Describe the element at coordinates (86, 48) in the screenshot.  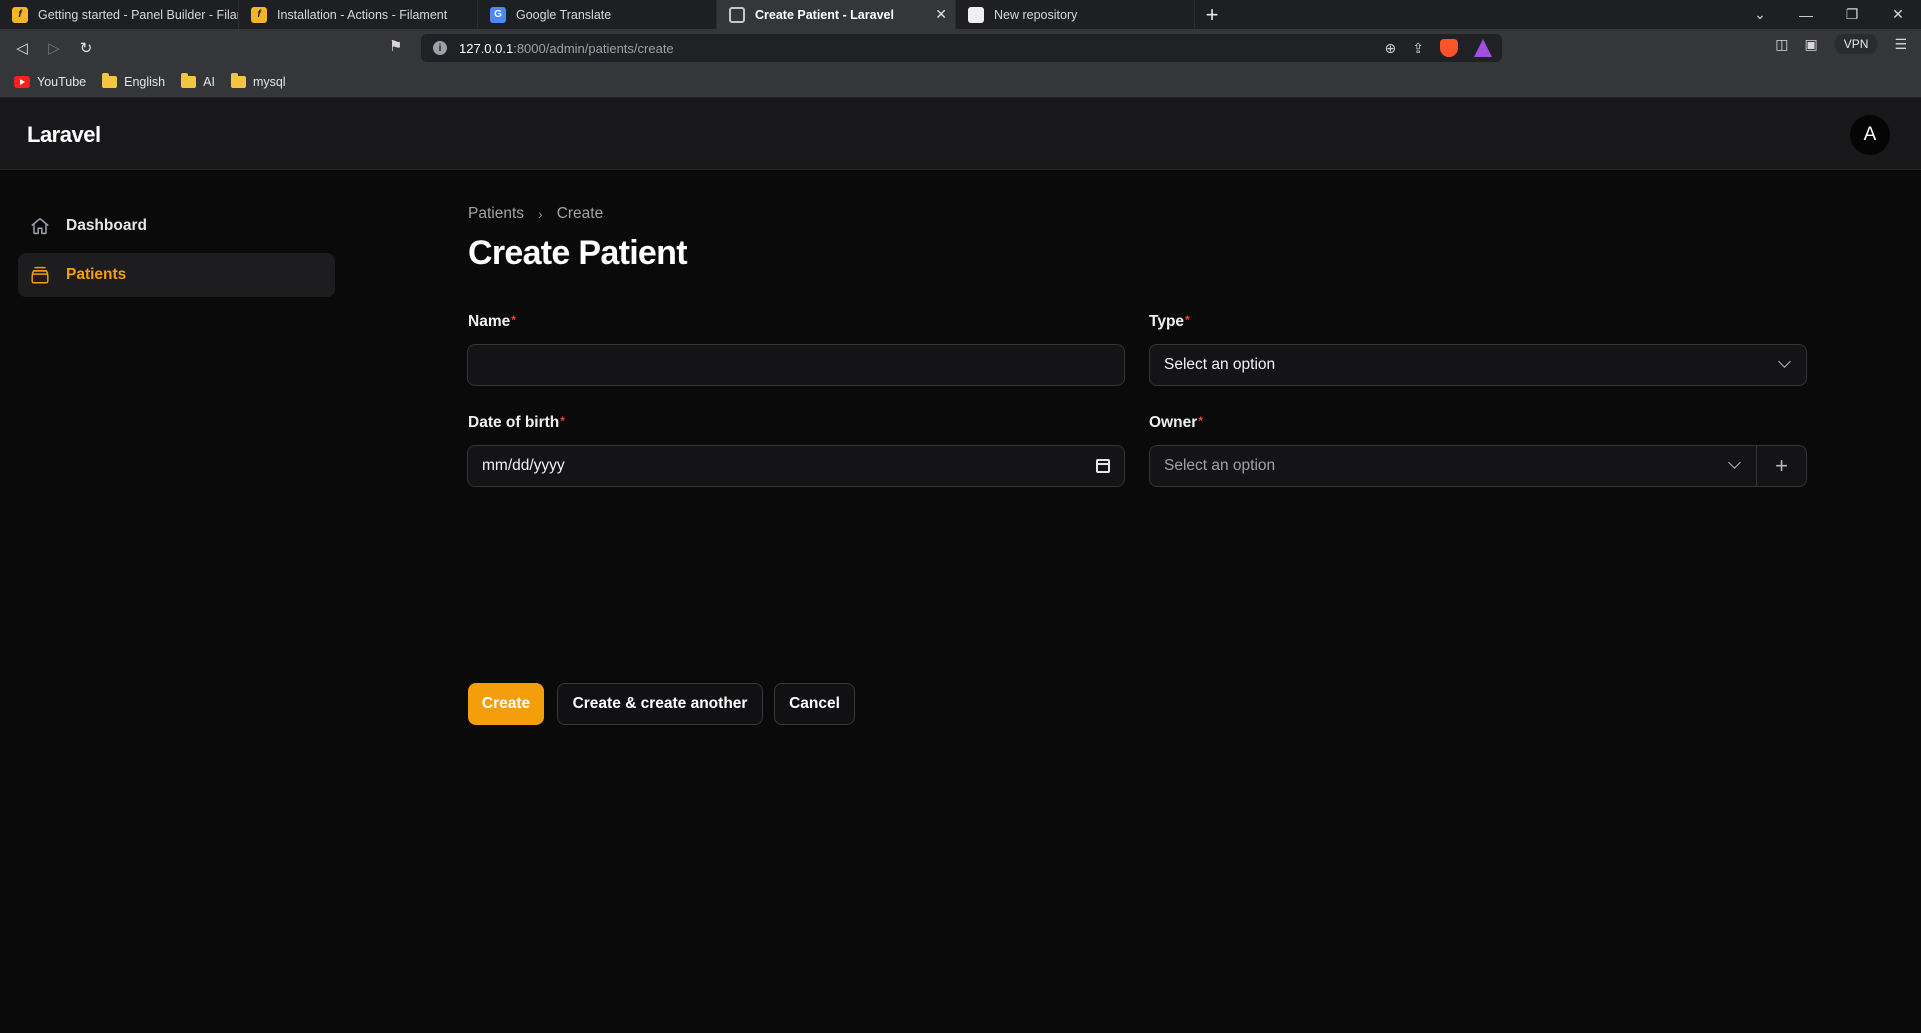
I see `reload-icon: ↻` at that location.